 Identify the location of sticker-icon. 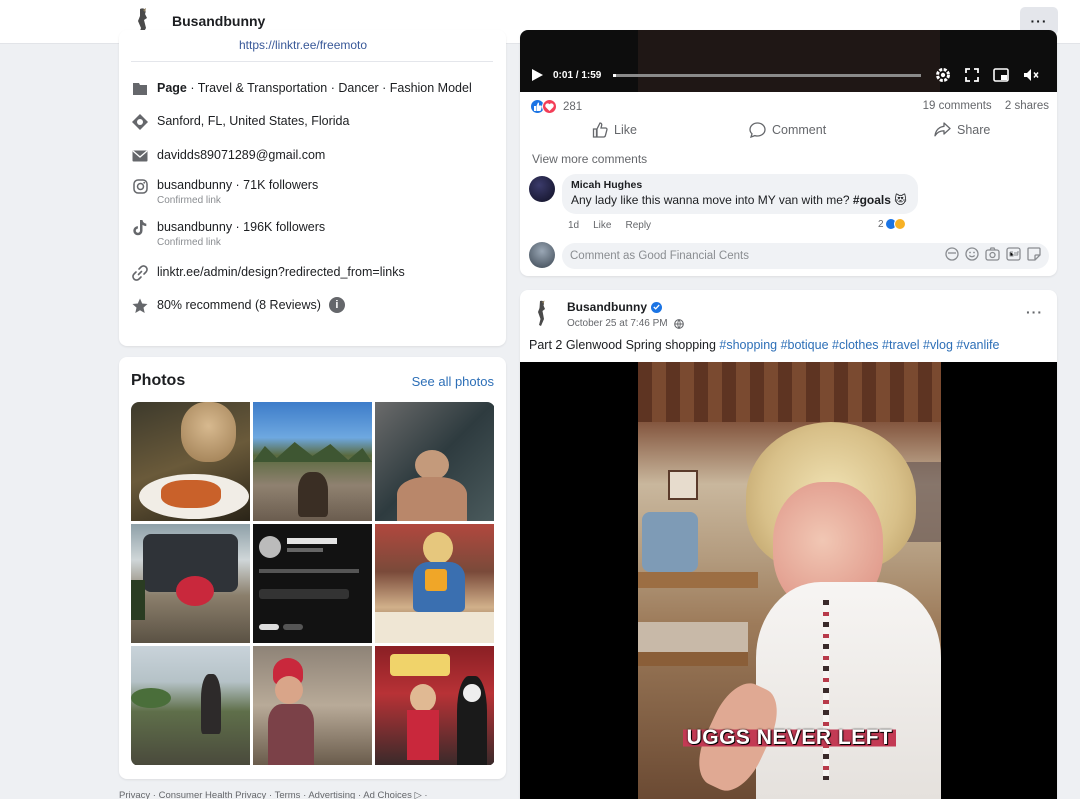
(1034, 256).